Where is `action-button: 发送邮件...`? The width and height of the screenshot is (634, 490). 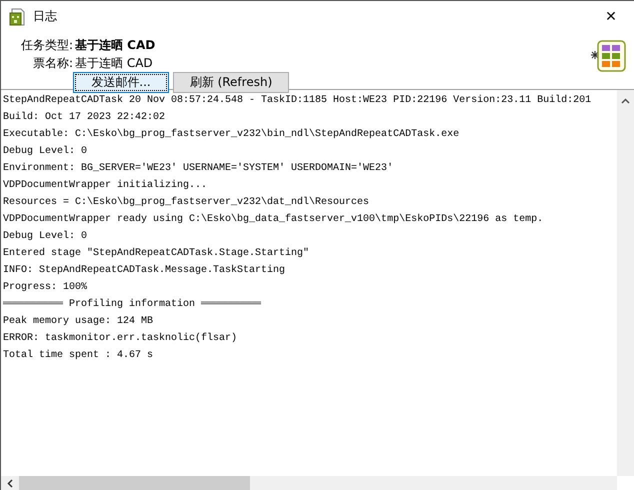 action-button: 发送邮件... is located at coordinates (121, 82).